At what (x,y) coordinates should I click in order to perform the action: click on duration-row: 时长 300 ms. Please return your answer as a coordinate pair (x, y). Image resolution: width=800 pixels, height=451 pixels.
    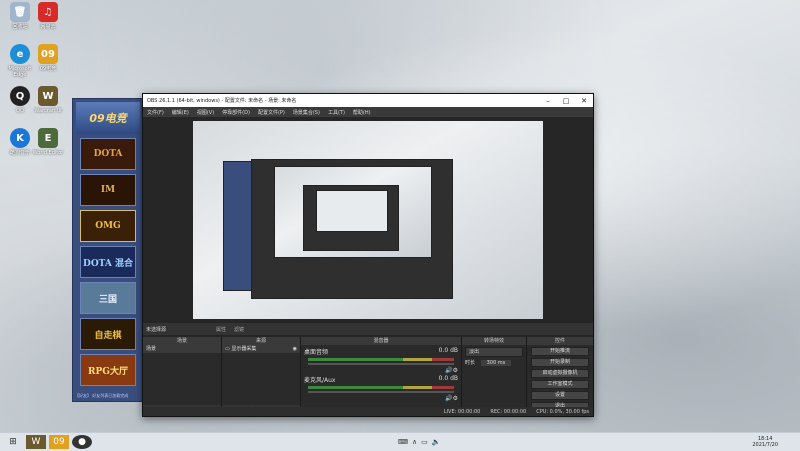
    Looking at the image, I should click on (494, 363).